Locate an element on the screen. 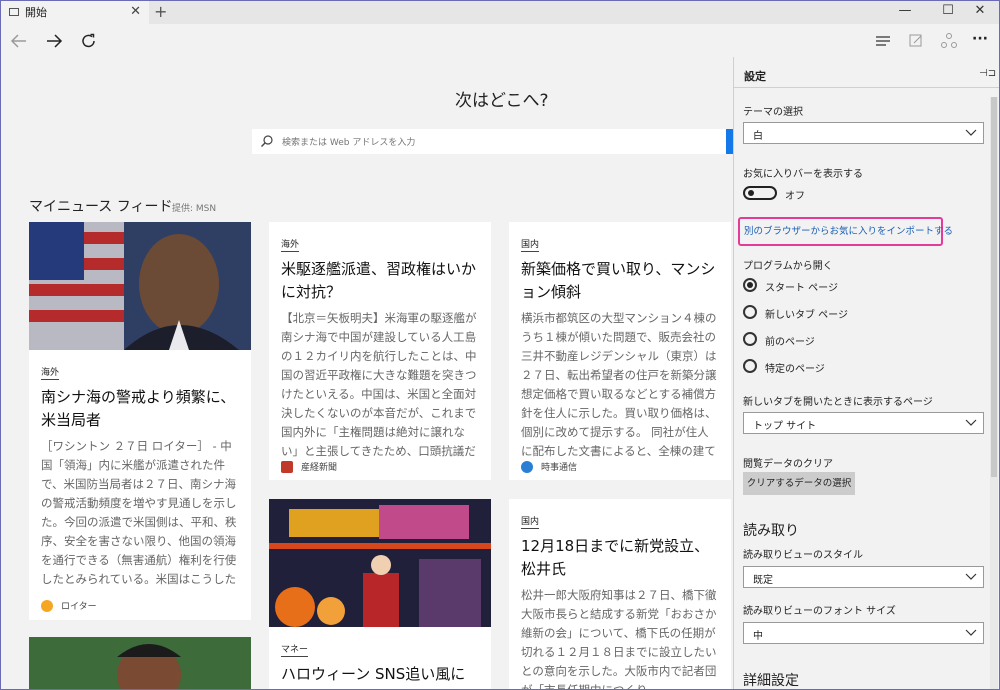 This screenshot has height=690, width=1000. clear-data-label: 閲覧データのクリア is located at coordinates (788, 464).